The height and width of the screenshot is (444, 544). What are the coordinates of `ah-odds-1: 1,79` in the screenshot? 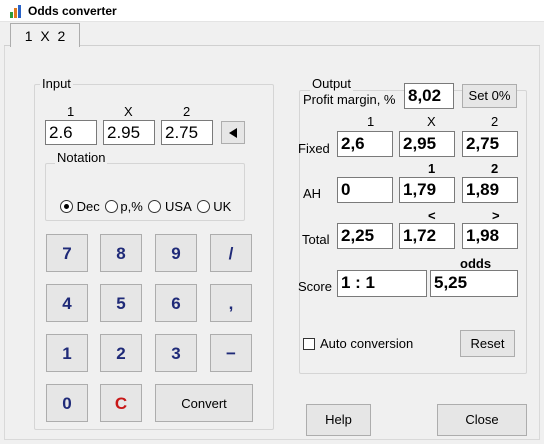 It's located at (427, 190).